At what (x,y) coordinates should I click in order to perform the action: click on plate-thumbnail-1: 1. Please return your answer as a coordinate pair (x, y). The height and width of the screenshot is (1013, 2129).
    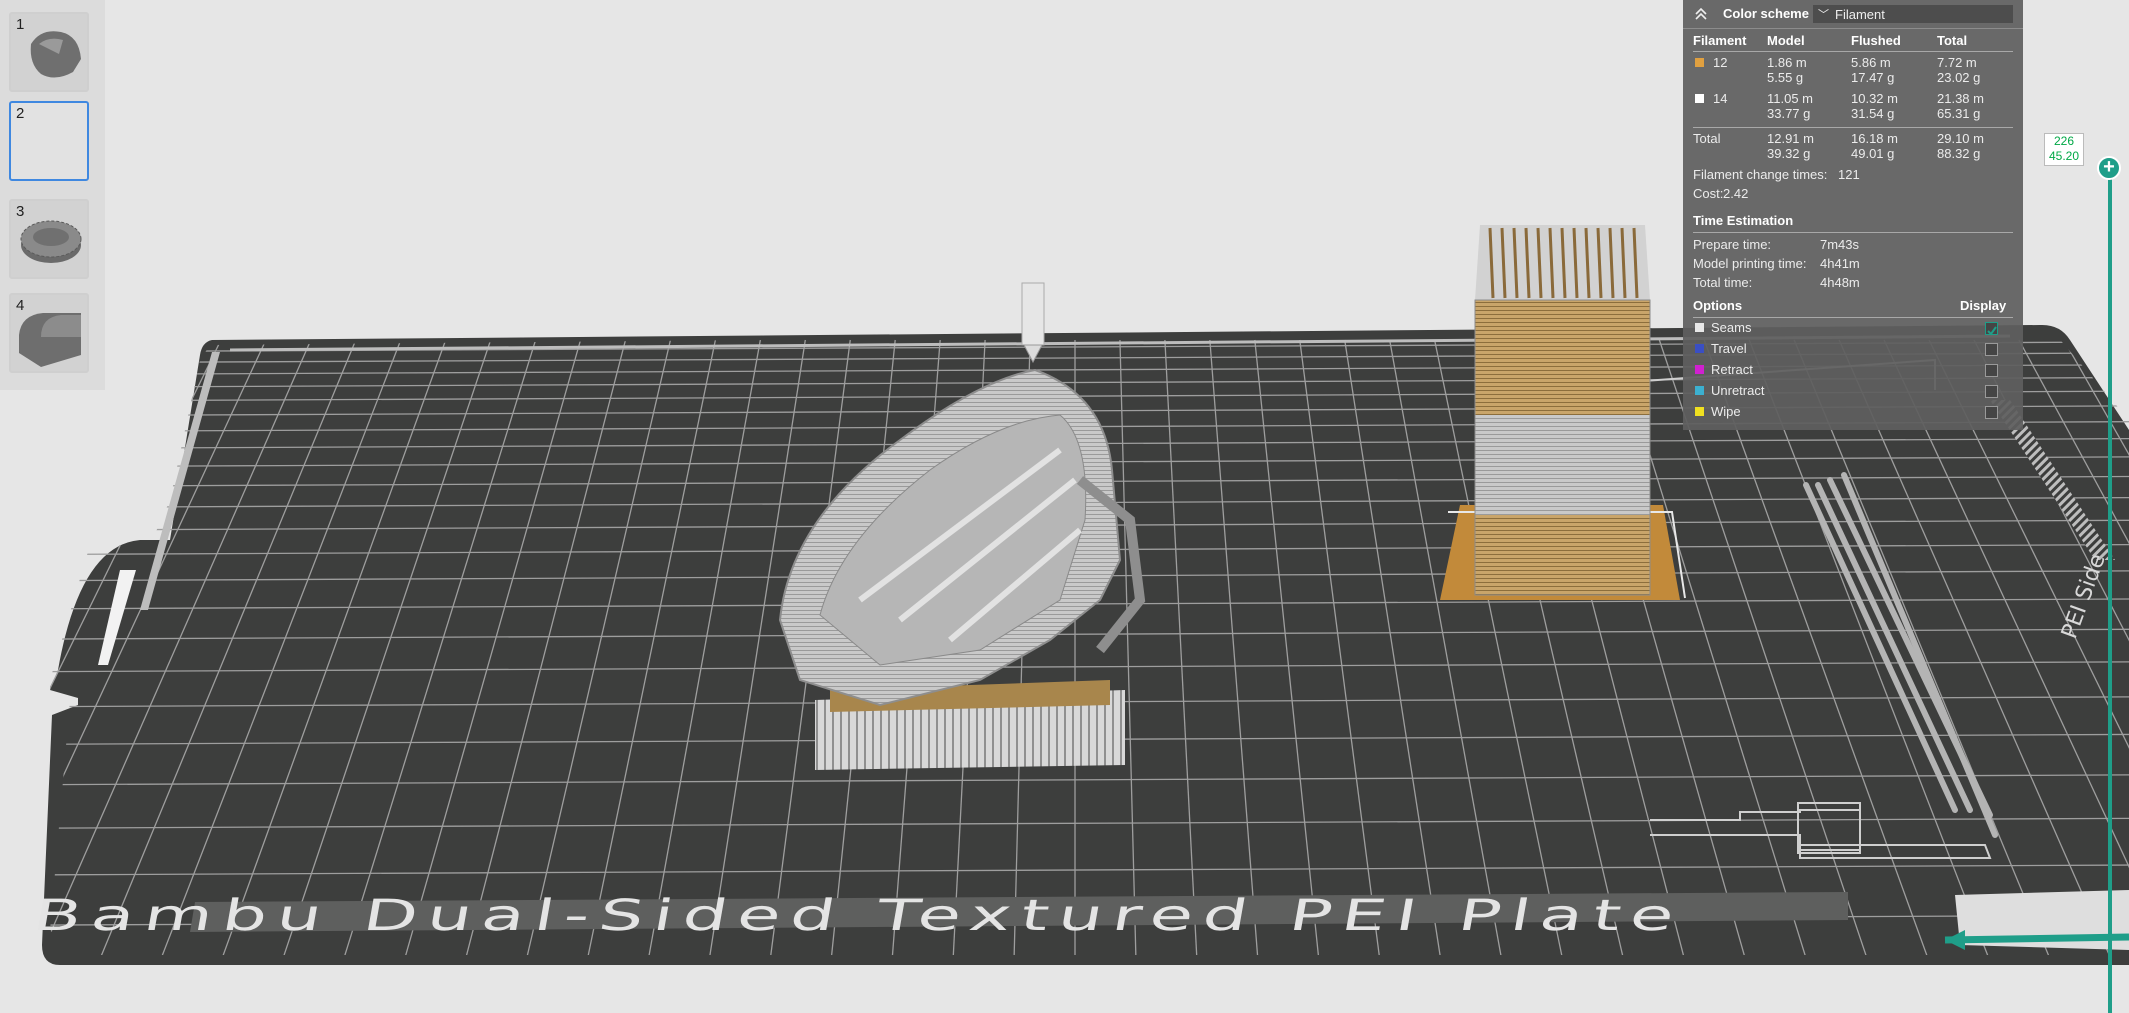
    Looking at the image, I should click on (49, 52).